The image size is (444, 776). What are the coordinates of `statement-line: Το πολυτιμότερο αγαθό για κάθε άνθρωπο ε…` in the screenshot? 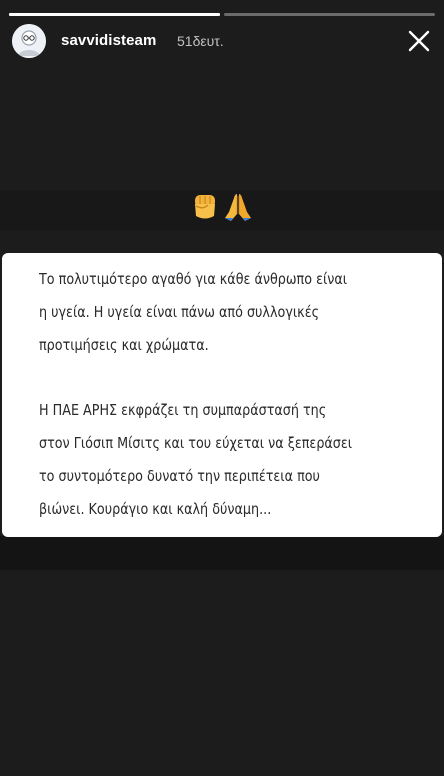 It's located at (193, 279).